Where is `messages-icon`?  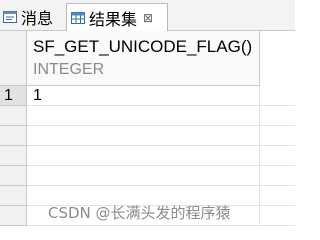 messages-icon is located at coordinates (10, 16).